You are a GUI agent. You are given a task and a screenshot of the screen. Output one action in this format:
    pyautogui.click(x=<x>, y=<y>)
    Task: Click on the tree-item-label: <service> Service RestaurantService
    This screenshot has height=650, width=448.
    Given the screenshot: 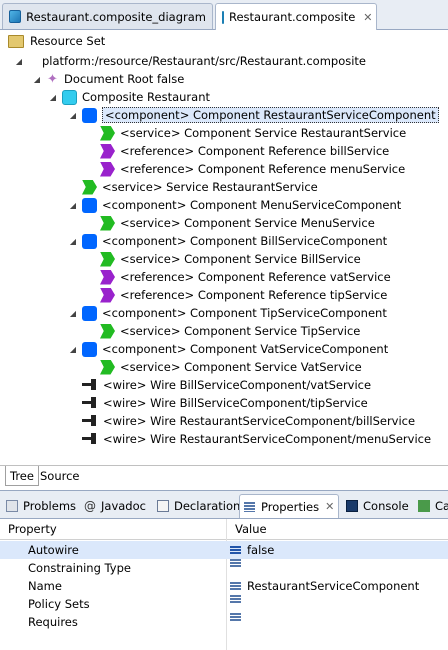 What is the action you would take?
    pyautogui.click(x=210, y=187)
    